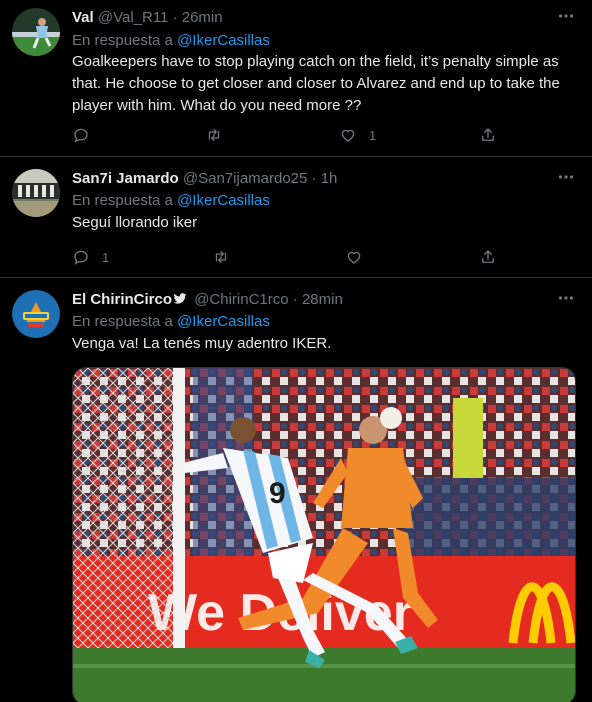 This screenshot has width=592, height=702. I want to click on like-button, so click(360, 257).